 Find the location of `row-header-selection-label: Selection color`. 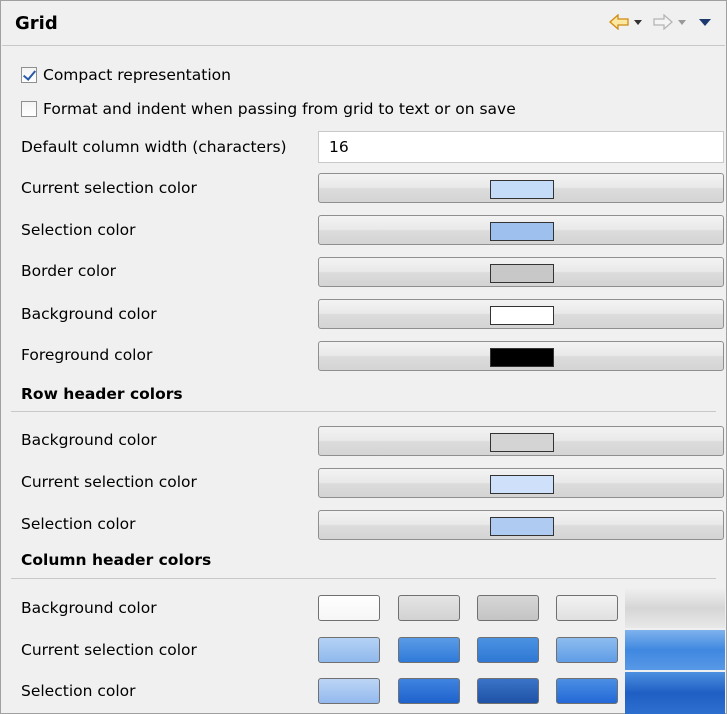

row-header-selection-label: Selection color is located at coordinates (78, 524).